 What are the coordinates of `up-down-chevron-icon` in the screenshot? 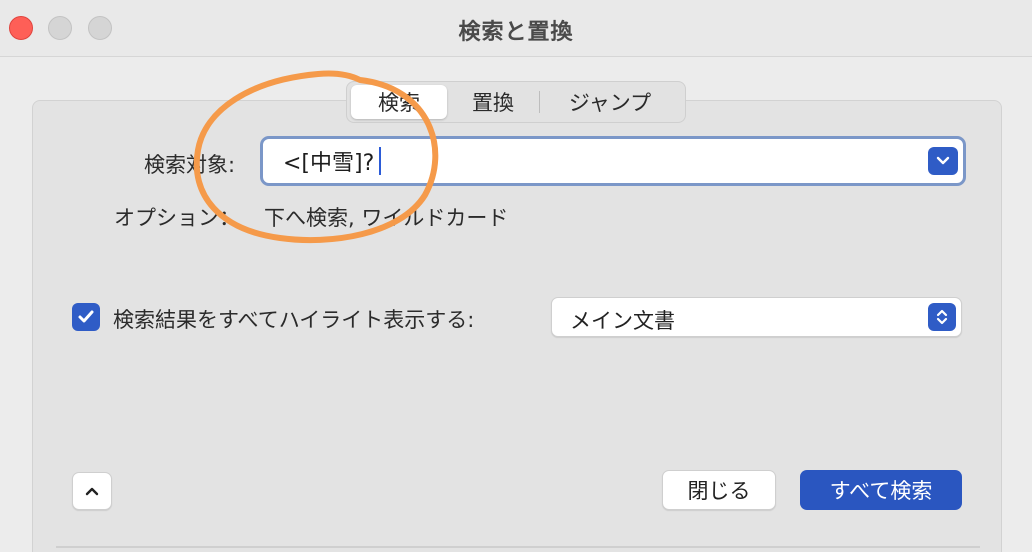 It's located at (942, 317).